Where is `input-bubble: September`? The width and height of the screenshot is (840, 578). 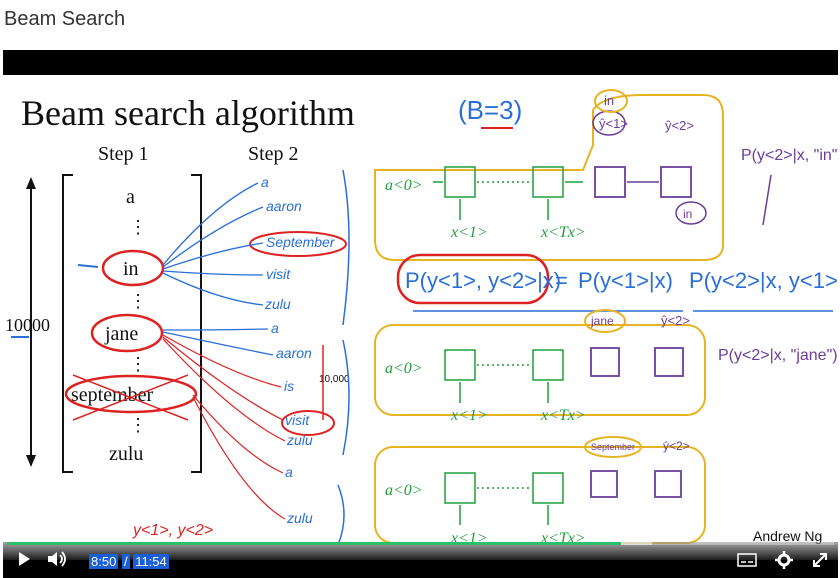 input-bubble: September is located at coordinates (613, 447).